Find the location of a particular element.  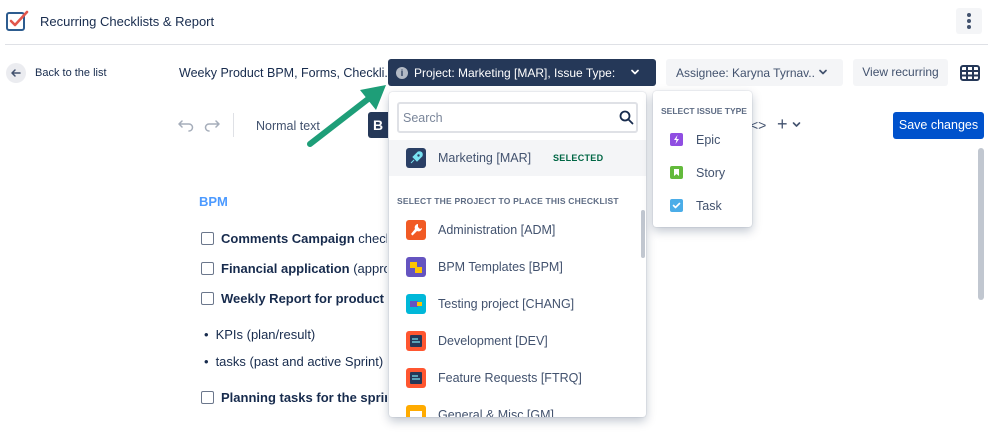

project-name: Marketing [MAR] is located at coordinates (485, 158).